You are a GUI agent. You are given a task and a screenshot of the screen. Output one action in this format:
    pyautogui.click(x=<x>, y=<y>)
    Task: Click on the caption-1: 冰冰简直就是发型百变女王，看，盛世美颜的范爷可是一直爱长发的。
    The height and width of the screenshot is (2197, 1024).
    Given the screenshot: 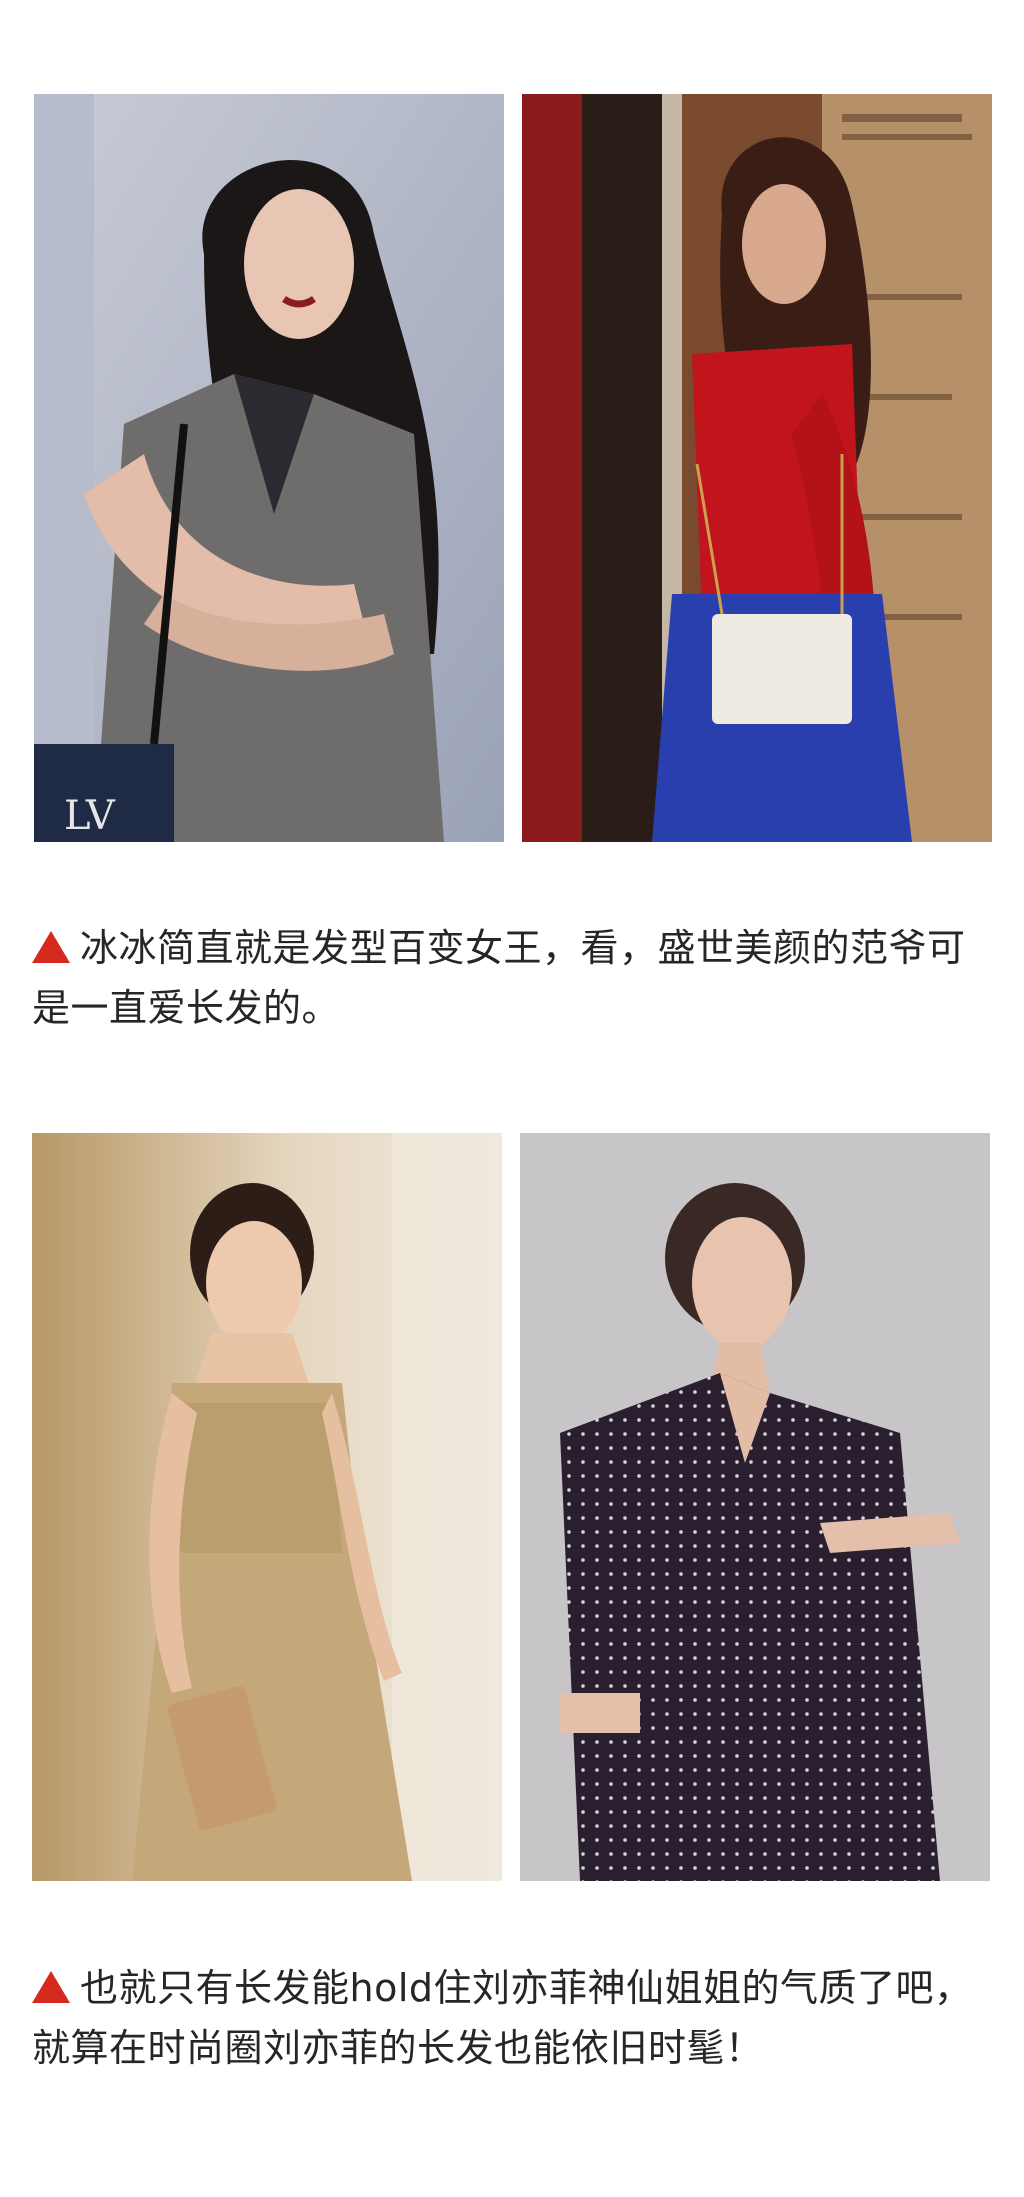 What is the action you would take?
    pyautogui.click(x=517, y=978)
    